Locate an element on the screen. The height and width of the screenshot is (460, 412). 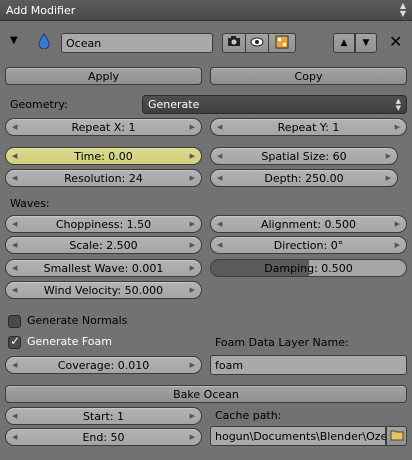
geometry-dropdown: Generate ▲ ▼ is located at coordinates (274, 104).